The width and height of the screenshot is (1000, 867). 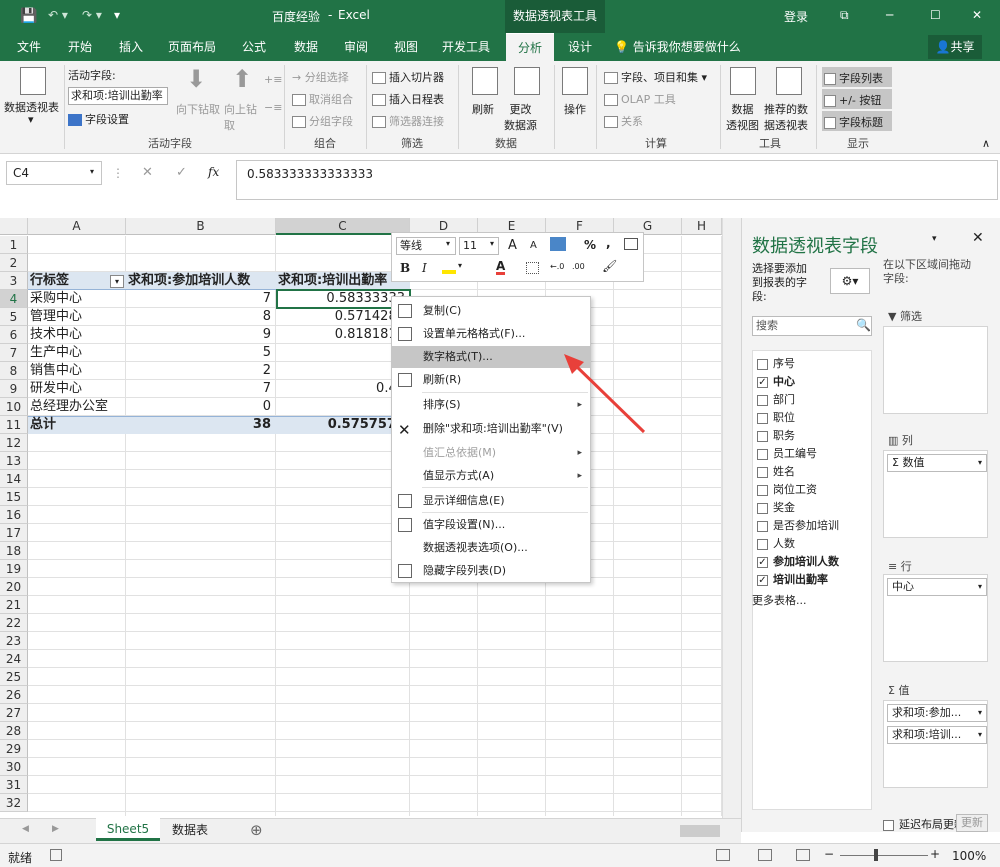 What do you see at coordinates (776, 436) in the screenshot?
I see `field-checkbox-item: 职务` at bounding box center [776, 436].